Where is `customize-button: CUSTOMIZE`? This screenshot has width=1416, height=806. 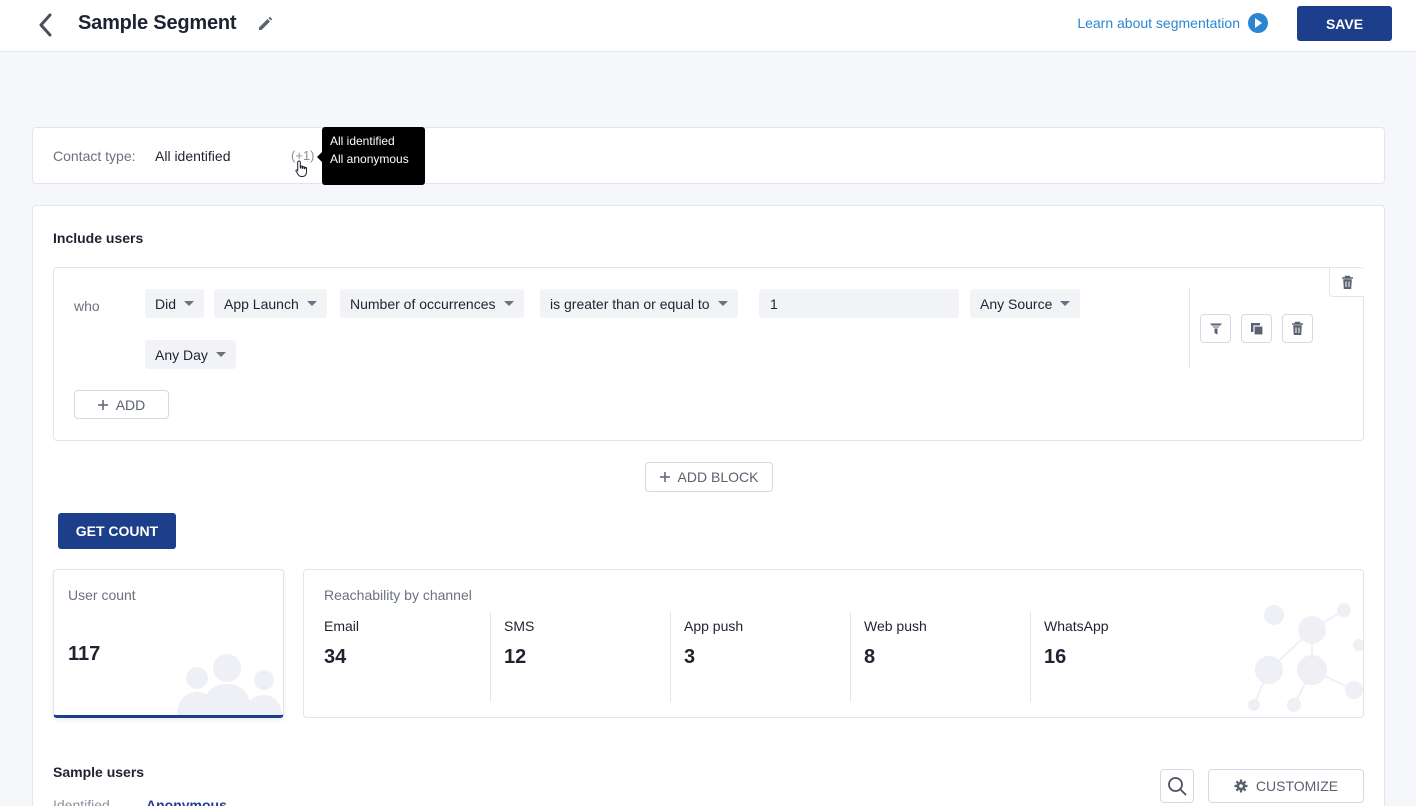
customize-button: CUSTOMIZE is located at coordinates (1286, 786).